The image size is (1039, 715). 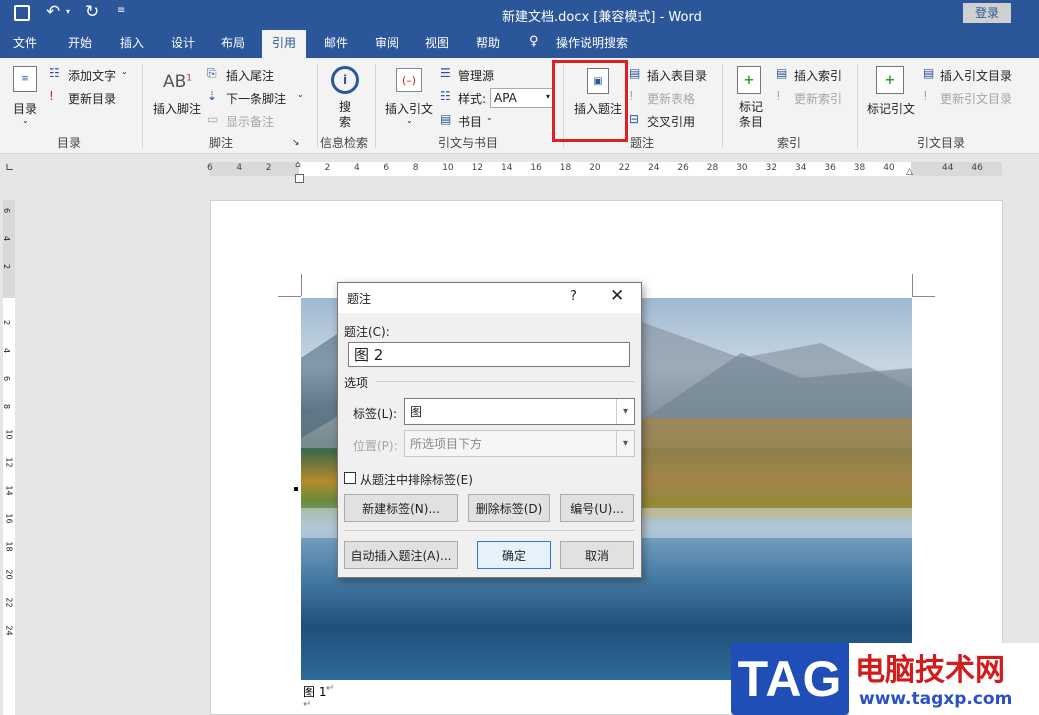 I want to click on vruler-tick-label: 24, so click(x=9, y=630).